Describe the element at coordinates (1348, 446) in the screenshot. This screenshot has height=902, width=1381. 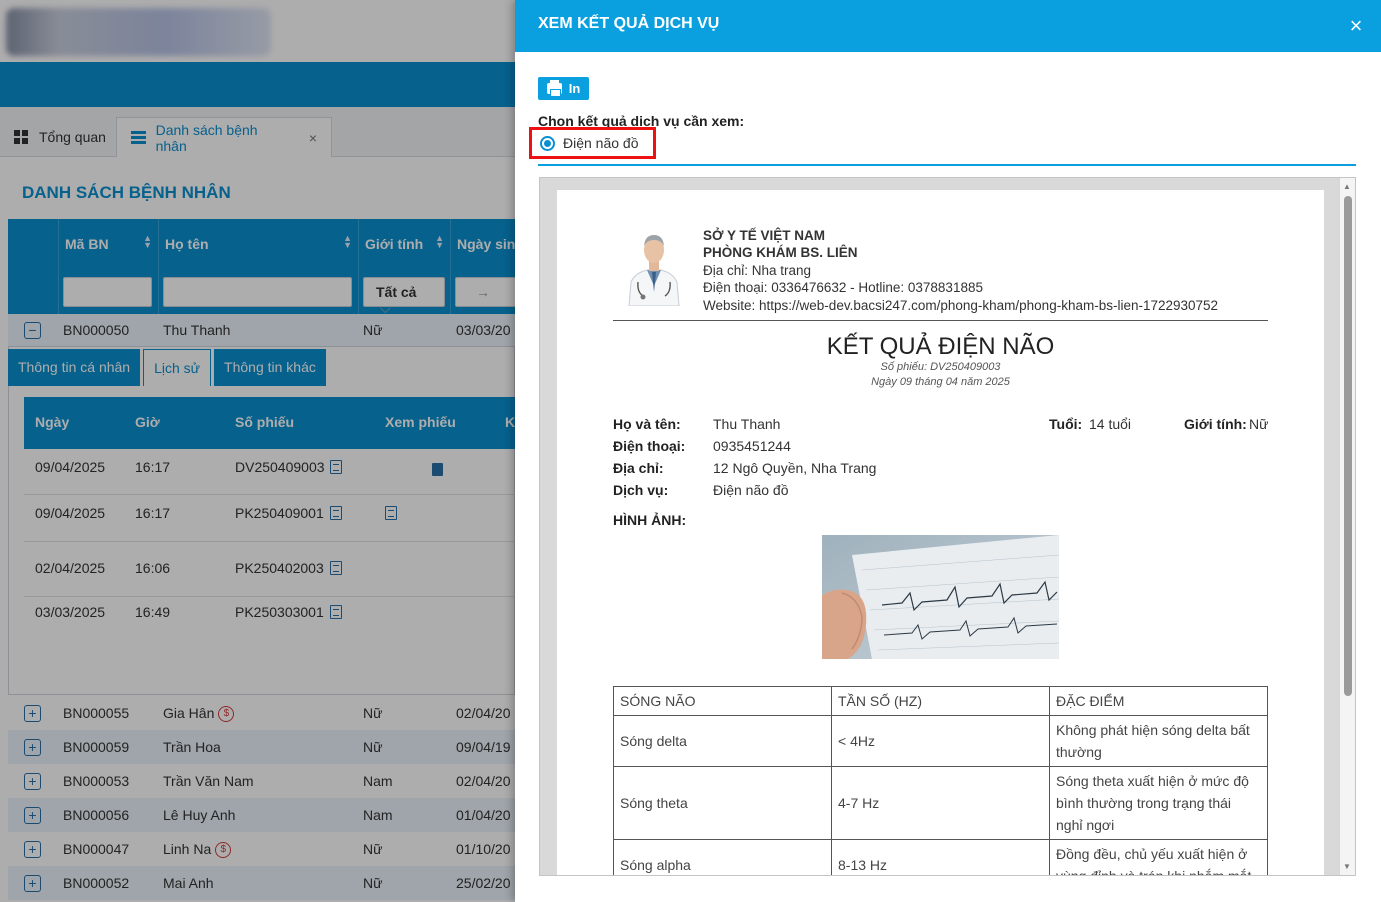
I see `scrollbar-thumb` at that location.